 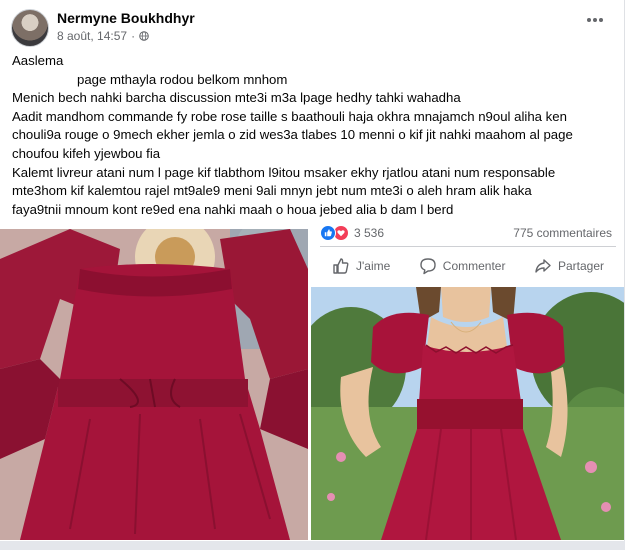 I want to click on comment-button: Commenter, so click(x=462, y=266).